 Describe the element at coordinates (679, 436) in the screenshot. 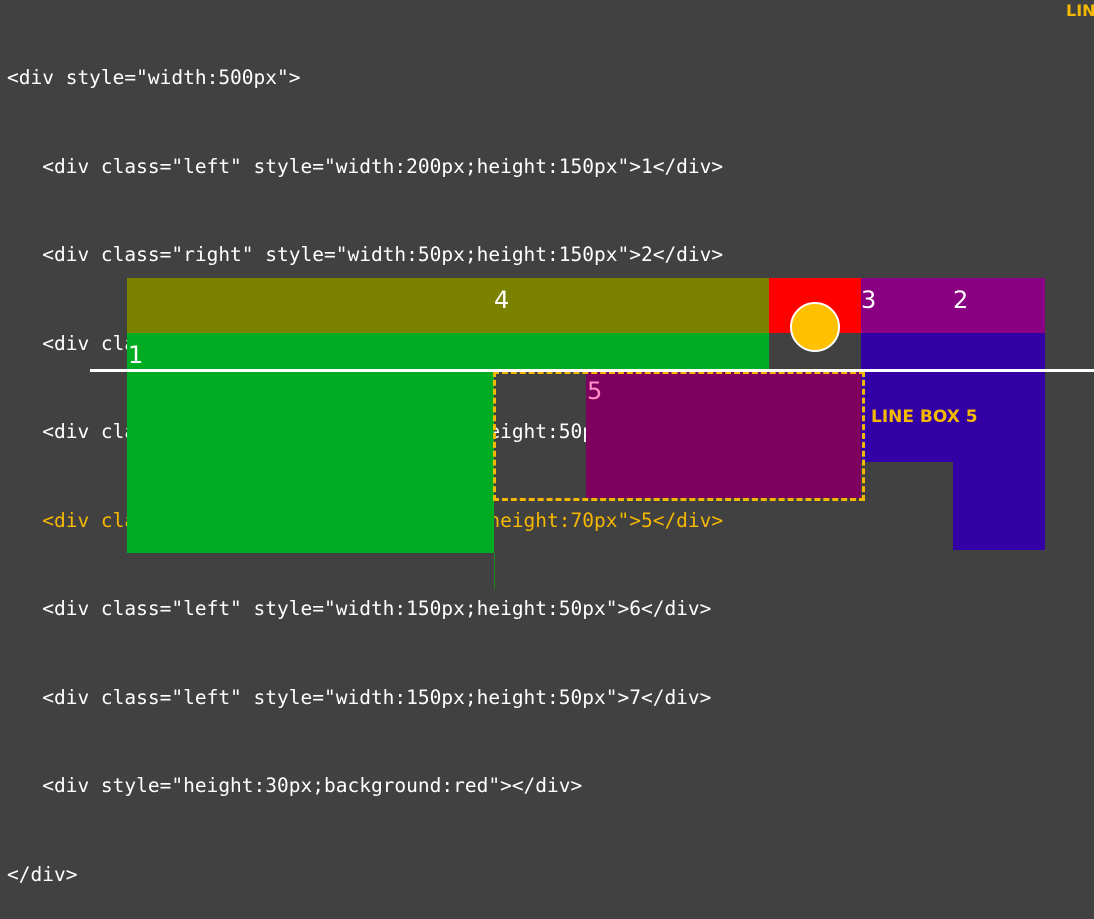

I see `line-box-outline` at that location.